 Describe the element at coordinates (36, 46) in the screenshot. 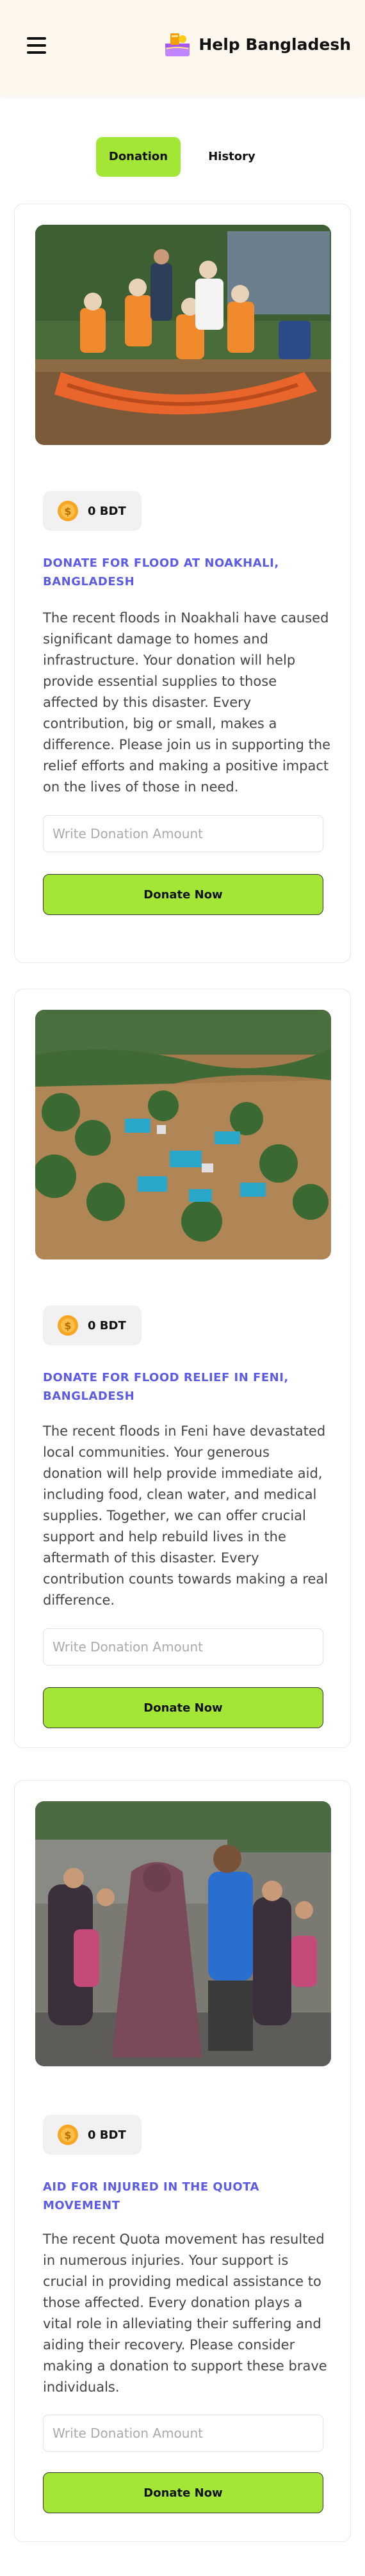

I see `hamburger-menu-icon` at that location.